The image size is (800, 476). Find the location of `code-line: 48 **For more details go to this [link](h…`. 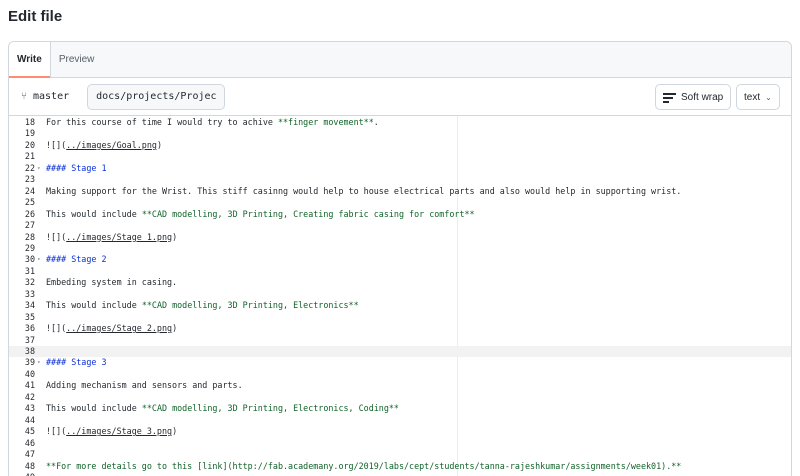

code-line: 48 **For more details go to this [link](h… is located at coordinates (400, 466).